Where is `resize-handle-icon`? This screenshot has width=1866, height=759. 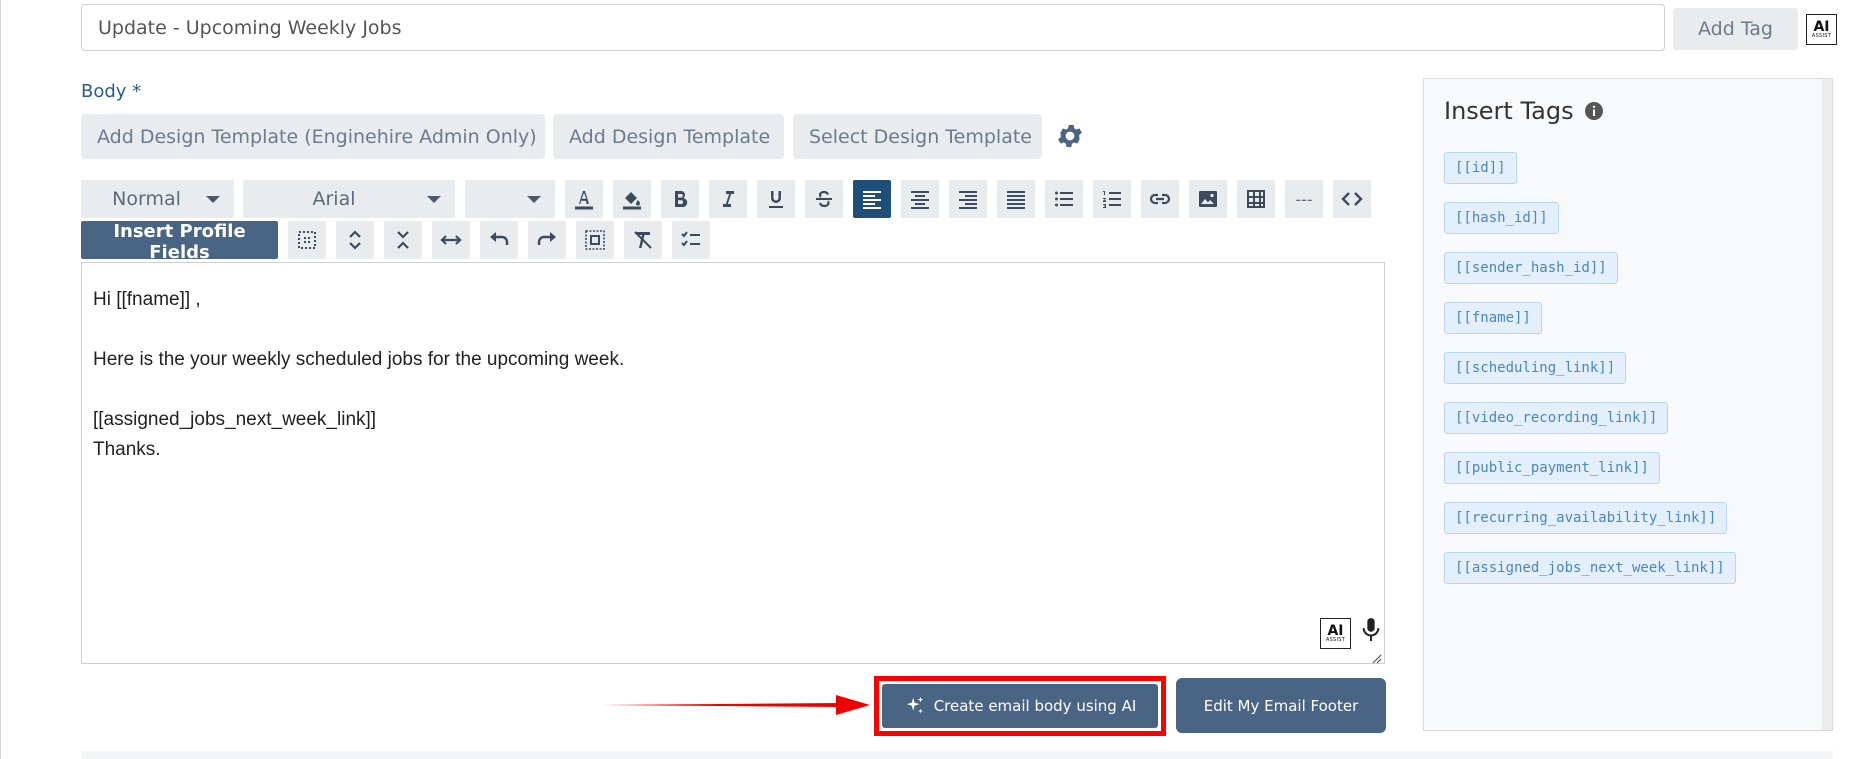 resize-handle-icon is located at coordinates (1376, 658).